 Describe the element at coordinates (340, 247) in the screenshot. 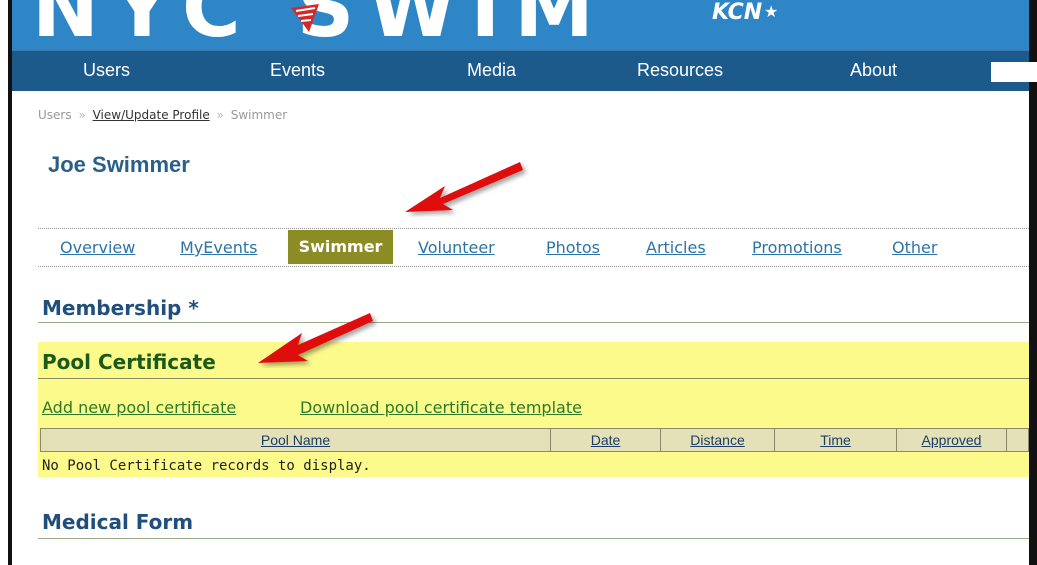

I see `tab-swimmer: Swimmer` at that location.